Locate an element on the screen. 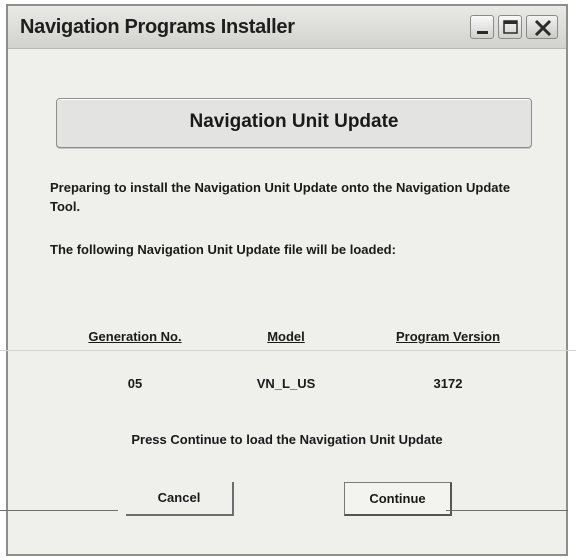 The height and width of the screenshot is (560, 576). column-header-program-version: Program Version is located at coordinates (448, 336).